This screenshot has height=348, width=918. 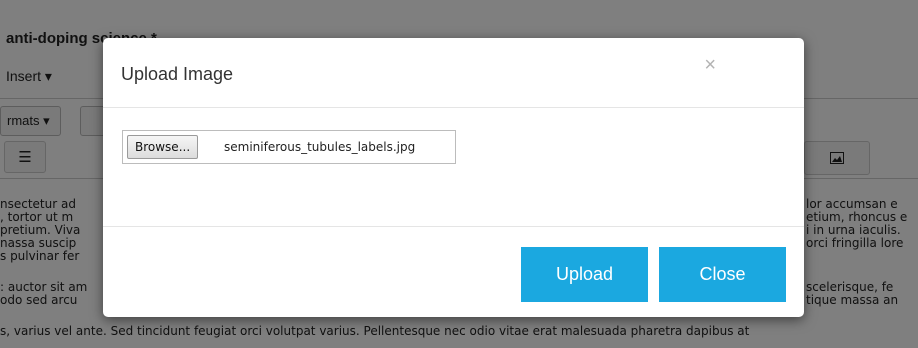 What do you see at coordinates (177, 74) in the screenshot?
I see `dialog-title: Upload Image` at bounding box center [177, 74].